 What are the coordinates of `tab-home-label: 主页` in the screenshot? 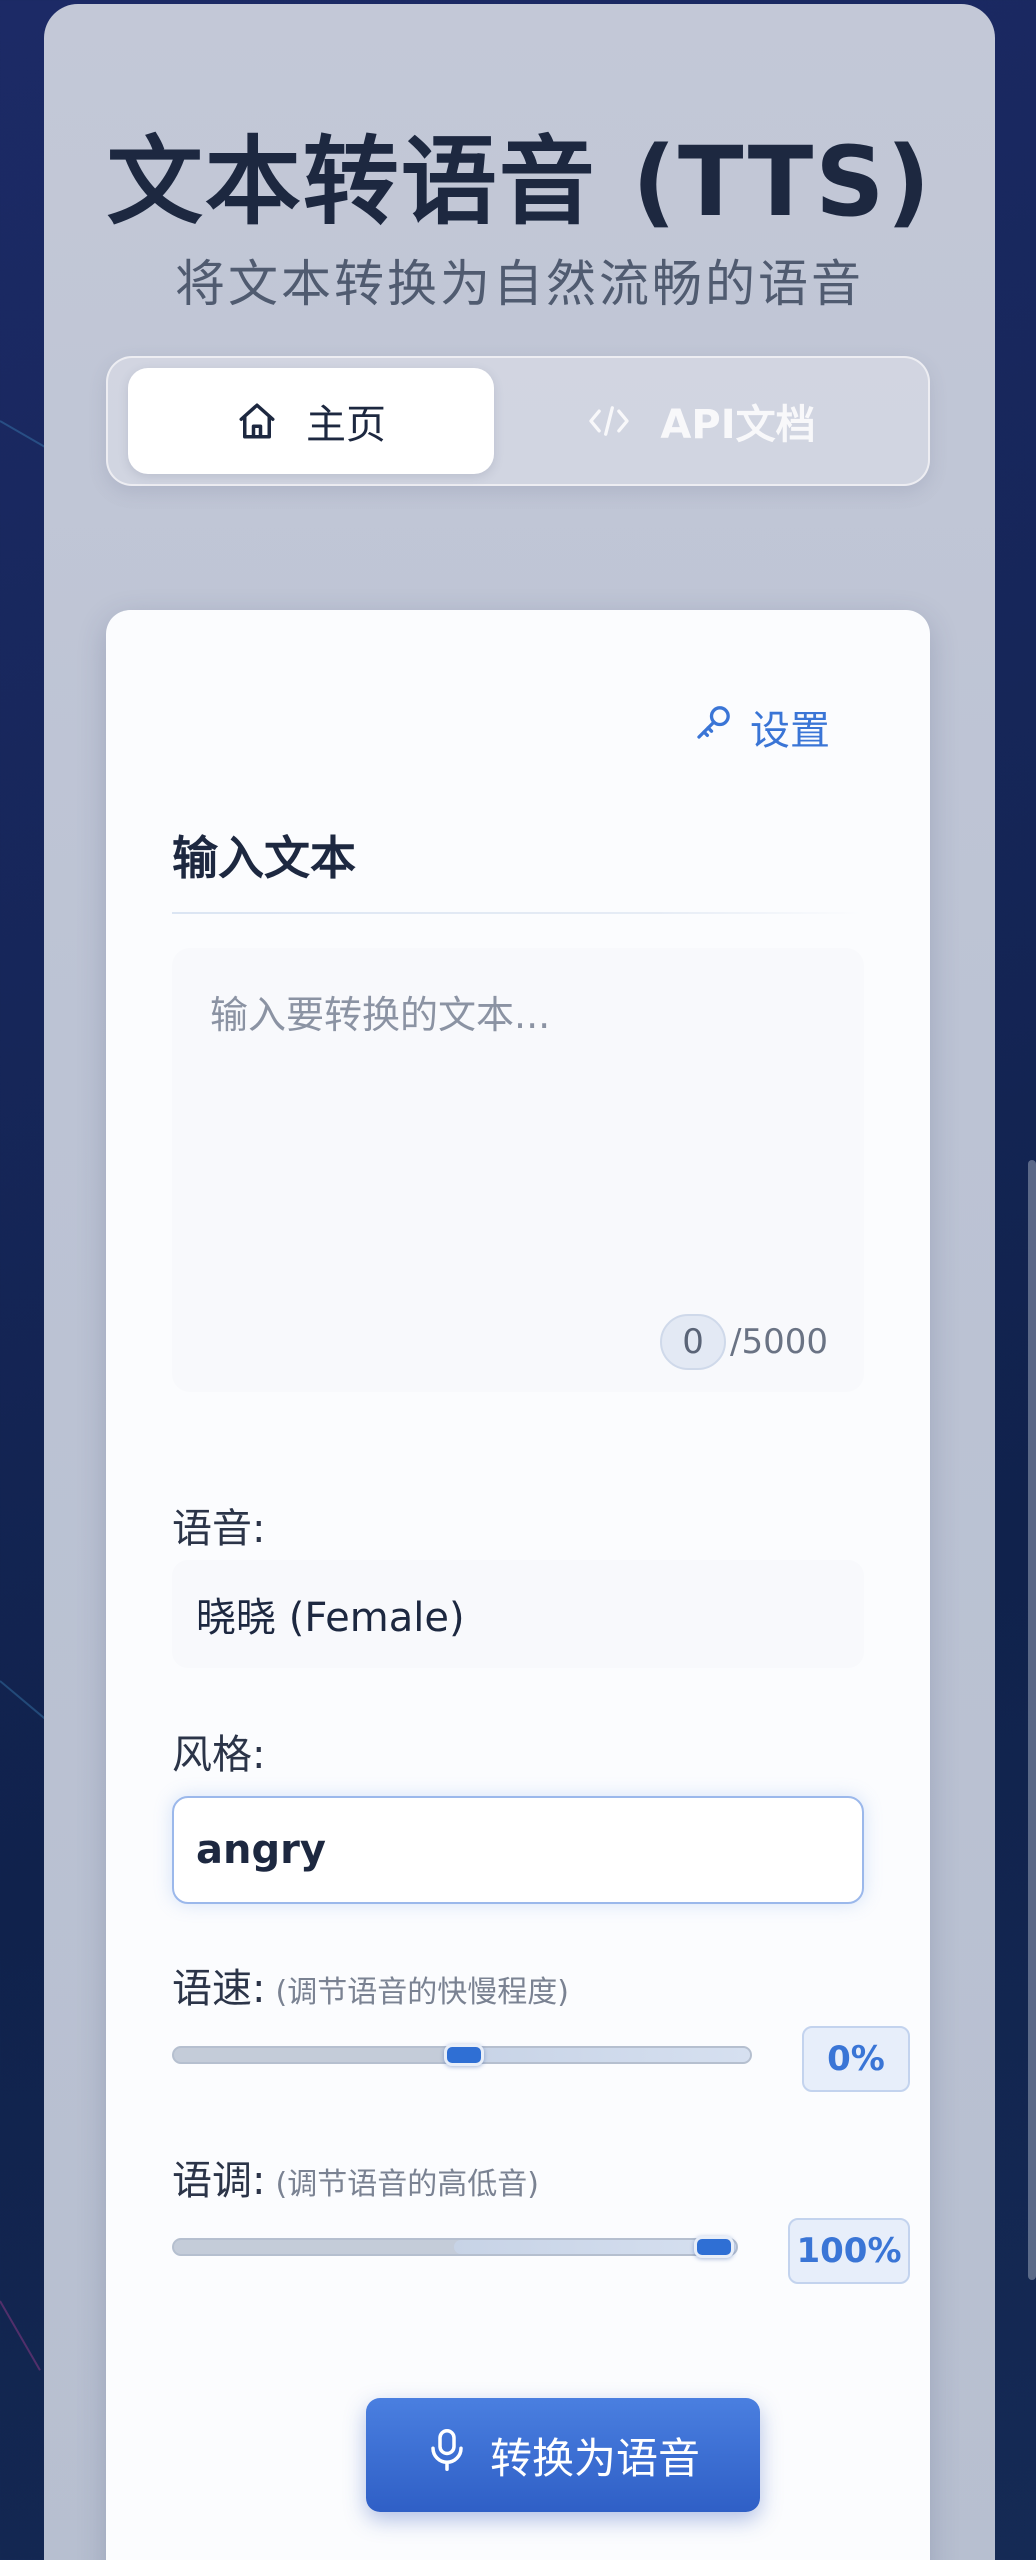 It's located at (346, 425).